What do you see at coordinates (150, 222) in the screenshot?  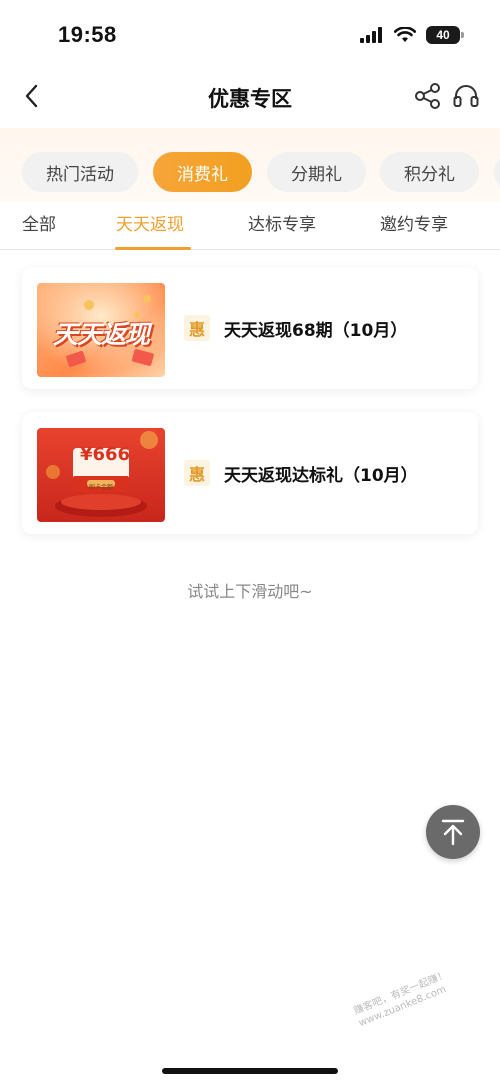 I see `tab-daily-cashback: 天天返现` at bounding box center [150, 222].